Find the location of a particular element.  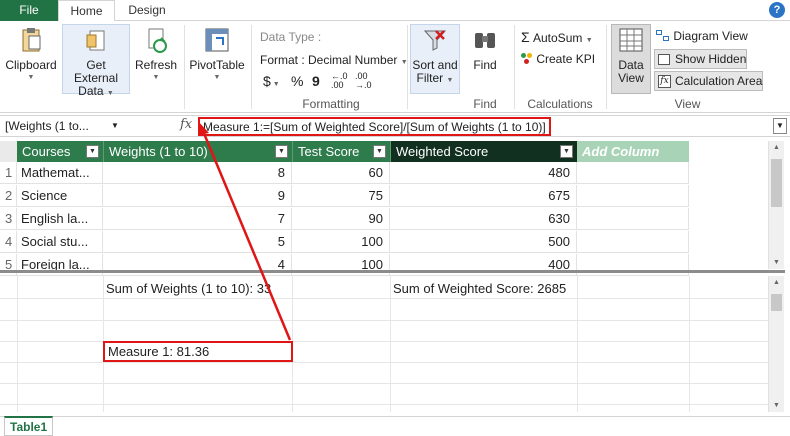

add-column-header: Add Column is located at coordinates (633, 151).